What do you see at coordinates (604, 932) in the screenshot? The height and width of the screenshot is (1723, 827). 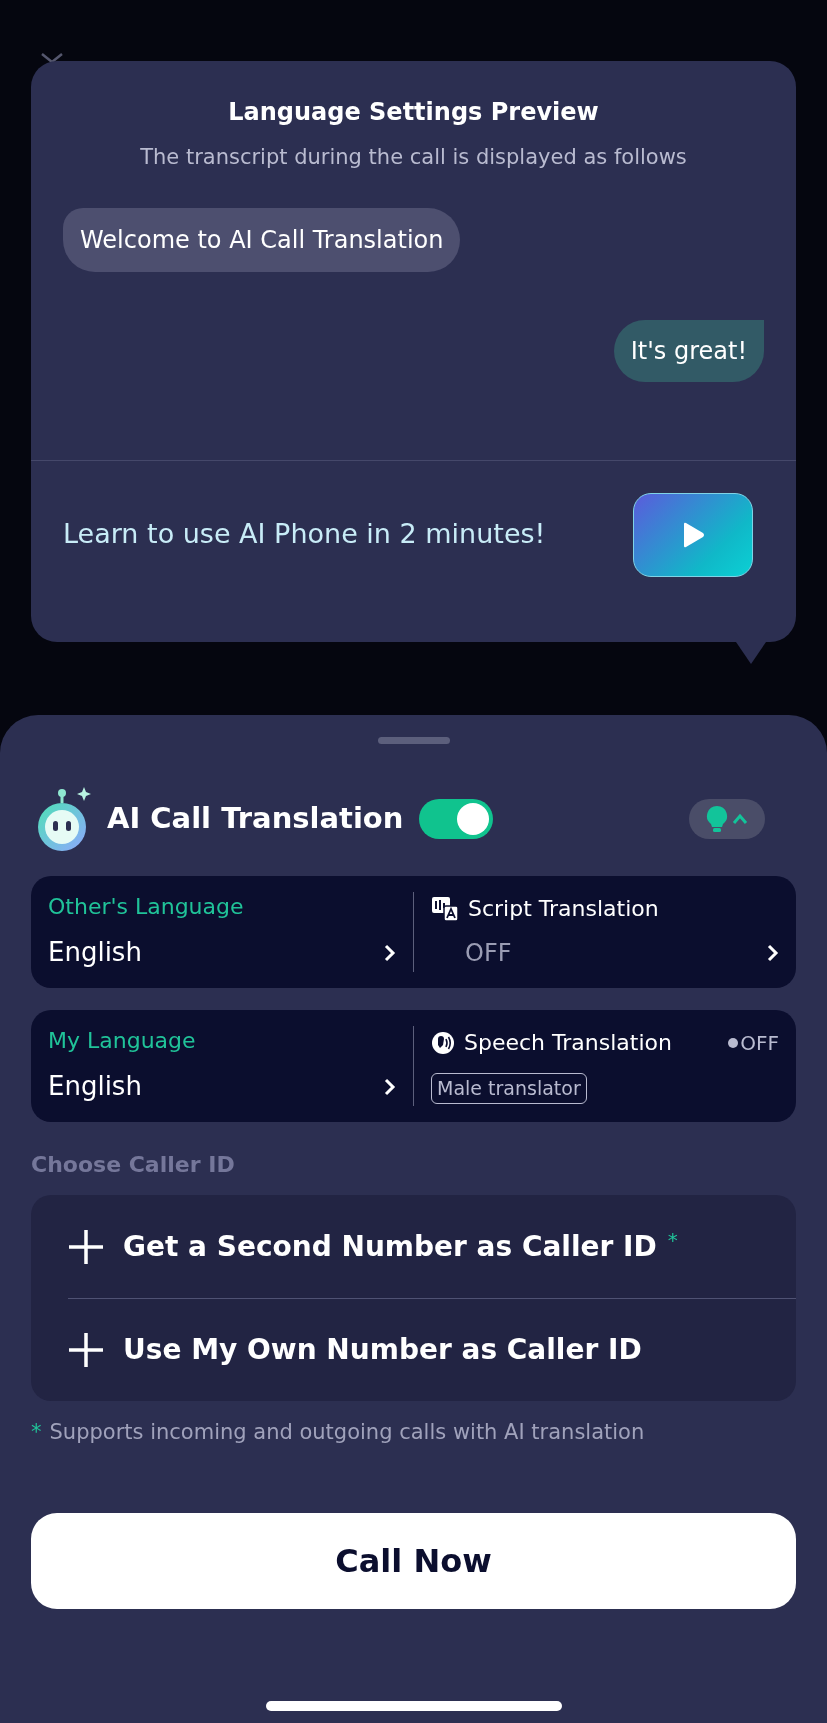 I see `script-translation-selector: Script Translation OFF` at bounding box center [604, 932].